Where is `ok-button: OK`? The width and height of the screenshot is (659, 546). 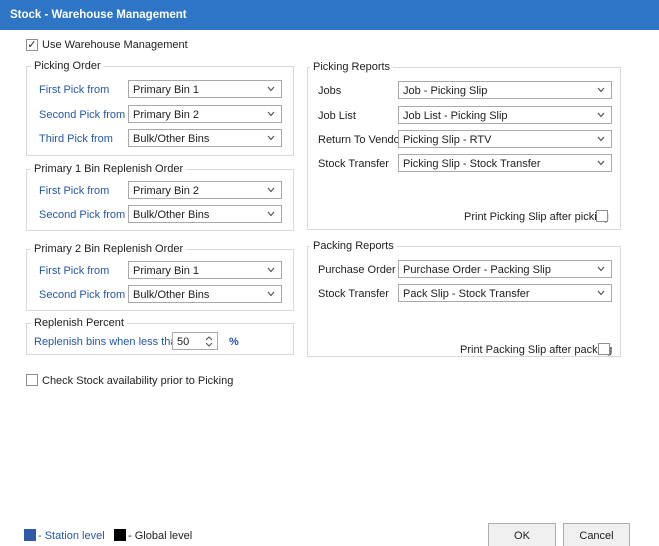
ok-button: OK is located at coordinates (522, 534).